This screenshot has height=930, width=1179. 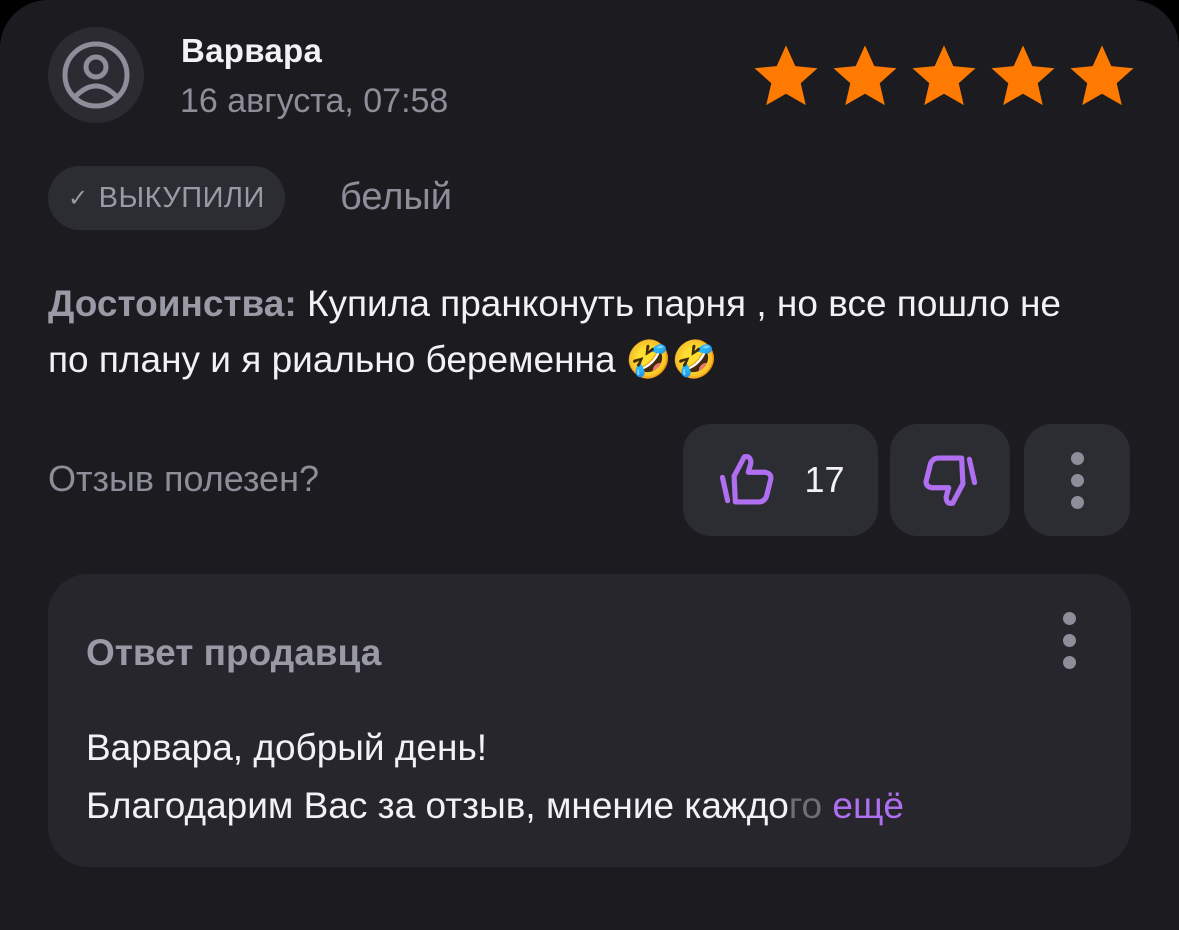 I want to click on like-count: 17, so click(x=824, y=479).